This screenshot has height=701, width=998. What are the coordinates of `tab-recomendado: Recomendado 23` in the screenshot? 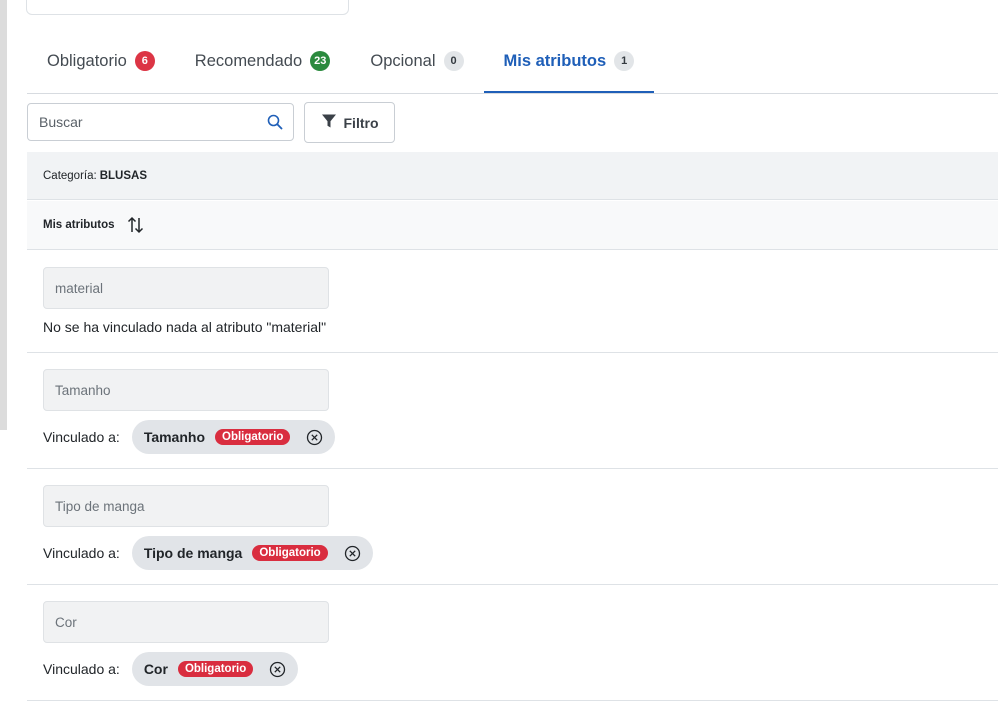 It's located at (263, 61).